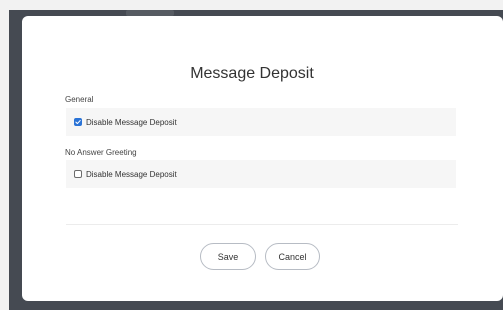 The height and width of the screenshot is (310, 503). I want to click on no-answer-greeting-option-row: Disable Message Deposit, so click(261, 174).